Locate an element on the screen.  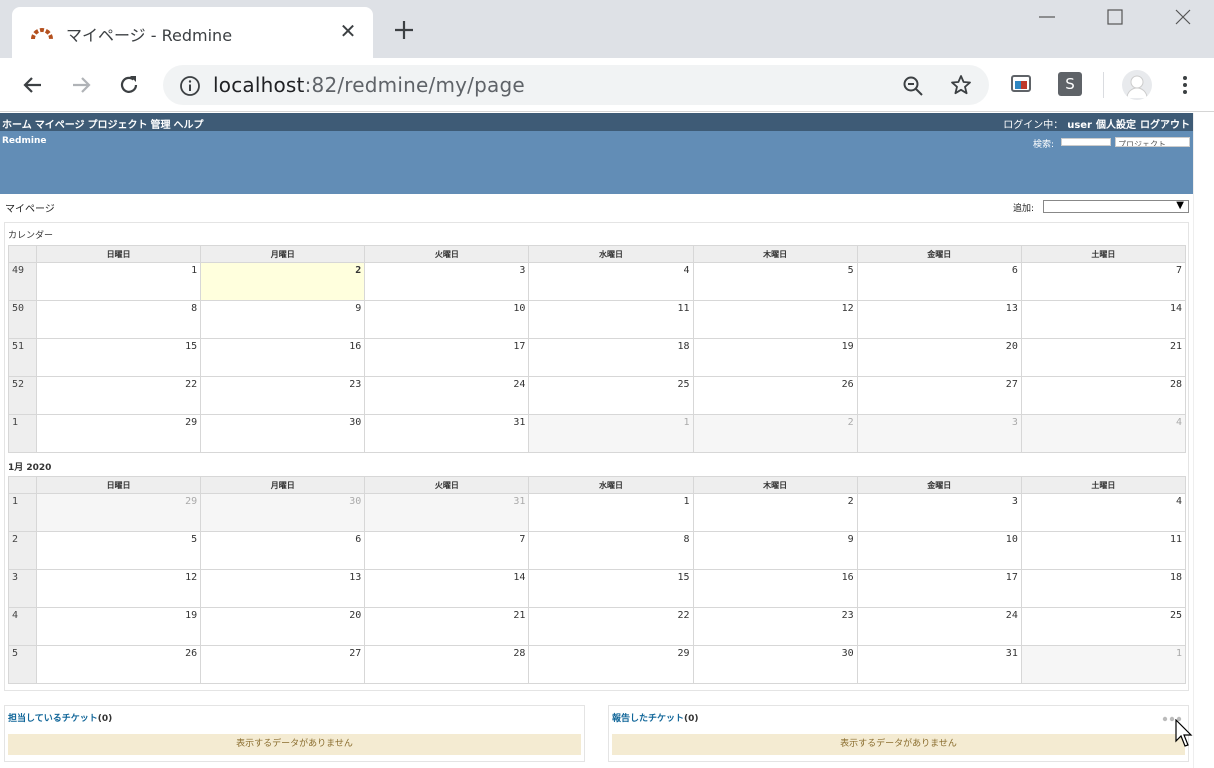
zoom-out-icon is located at coordinates (913, 86).